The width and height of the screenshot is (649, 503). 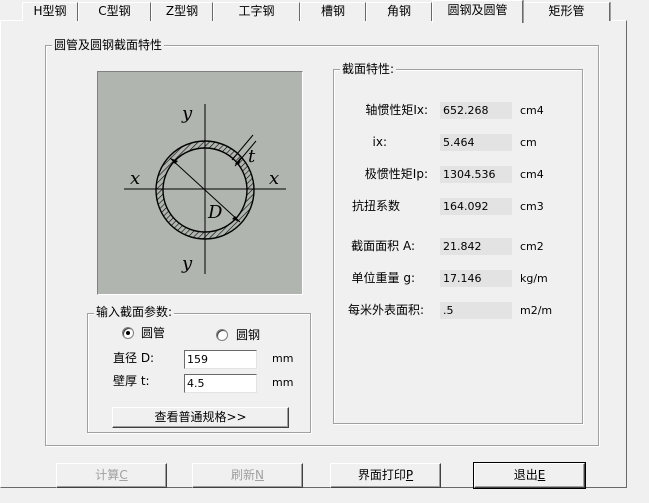 I want to click on tab-h-steel: H型钢, so click(x=50, y=11).